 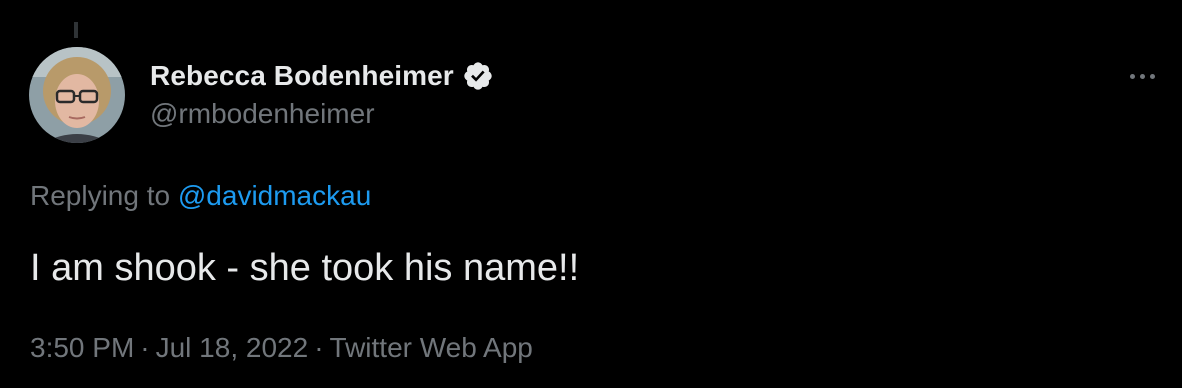 What do you see at coordinates (262, 114) in the screenshot?
I see `author-handle: @rmbodenheimer` at bounding box center [262, 114].